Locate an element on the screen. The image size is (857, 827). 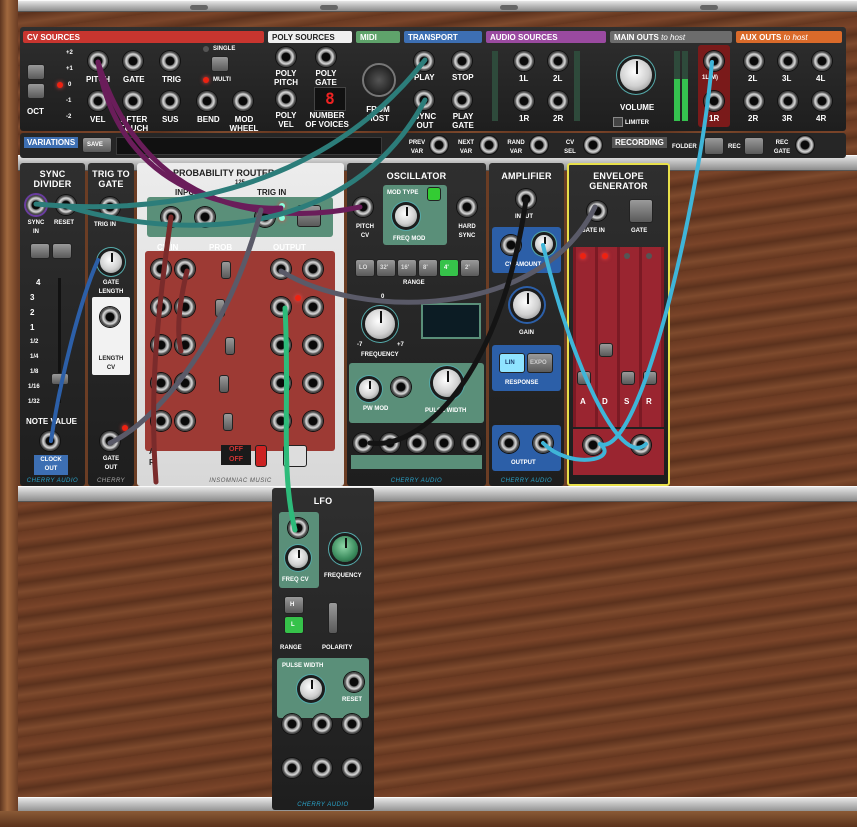
prev-var-jack is located at coordinates (439, 145).